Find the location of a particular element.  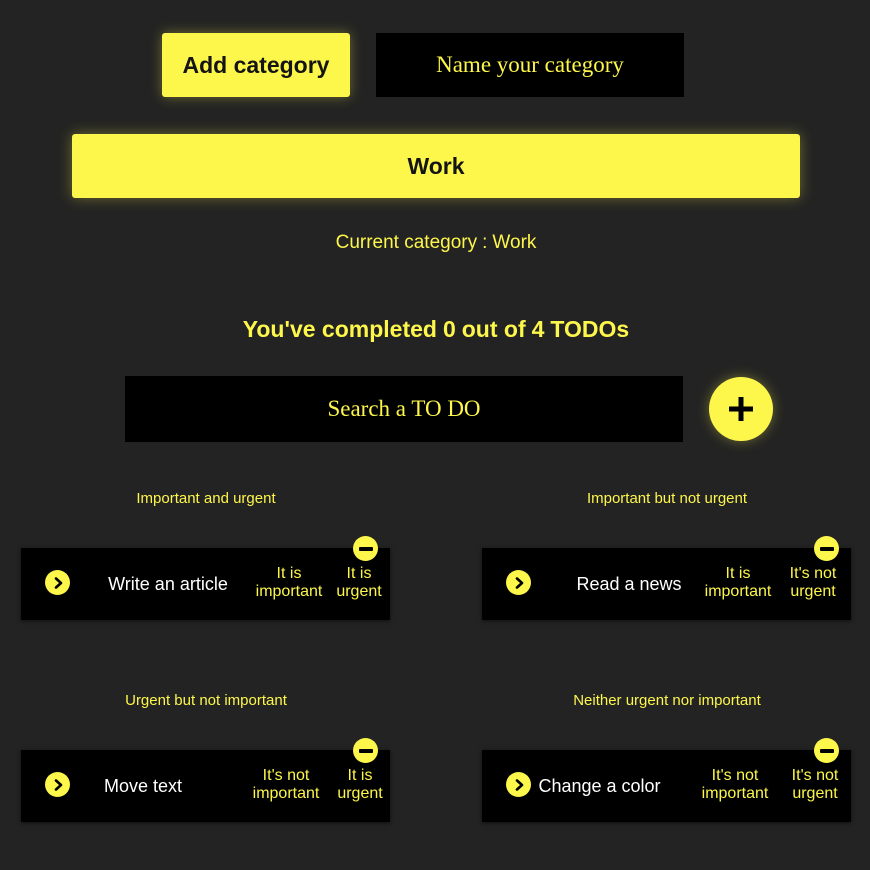

plus-icon is located at coordinates (741, 409).